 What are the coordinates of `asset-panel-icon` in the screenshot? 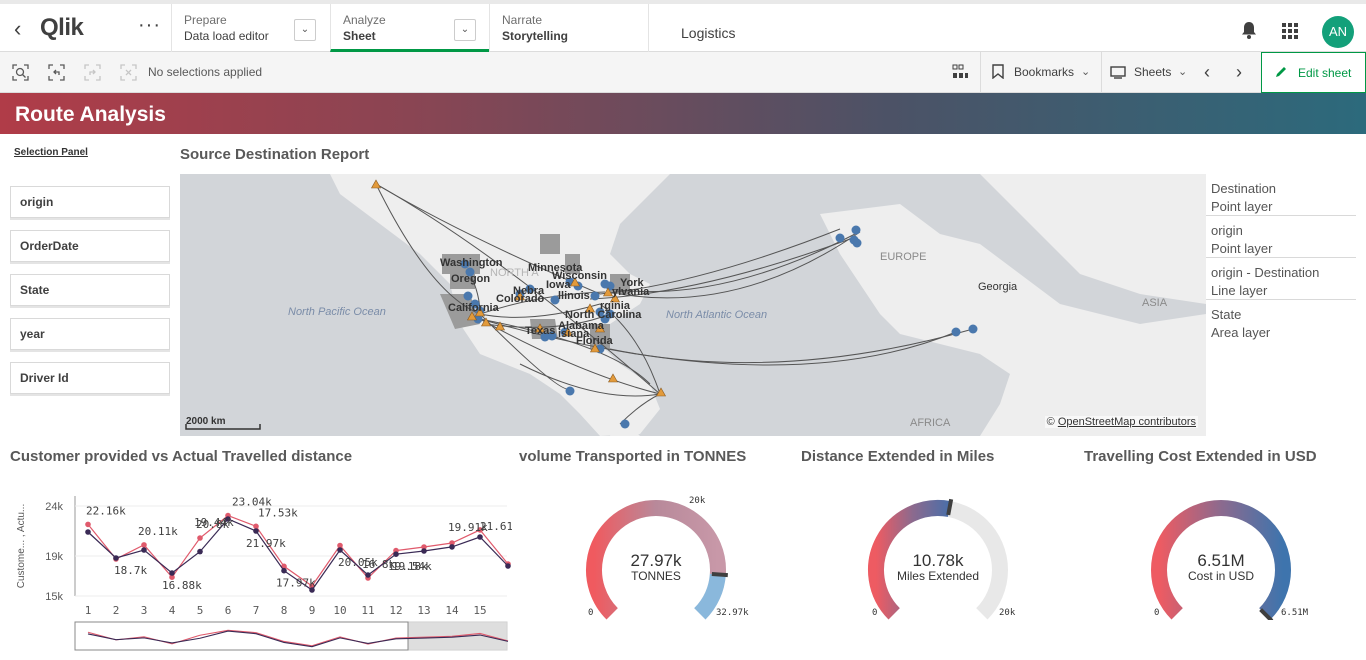 It's located at (960, 73).